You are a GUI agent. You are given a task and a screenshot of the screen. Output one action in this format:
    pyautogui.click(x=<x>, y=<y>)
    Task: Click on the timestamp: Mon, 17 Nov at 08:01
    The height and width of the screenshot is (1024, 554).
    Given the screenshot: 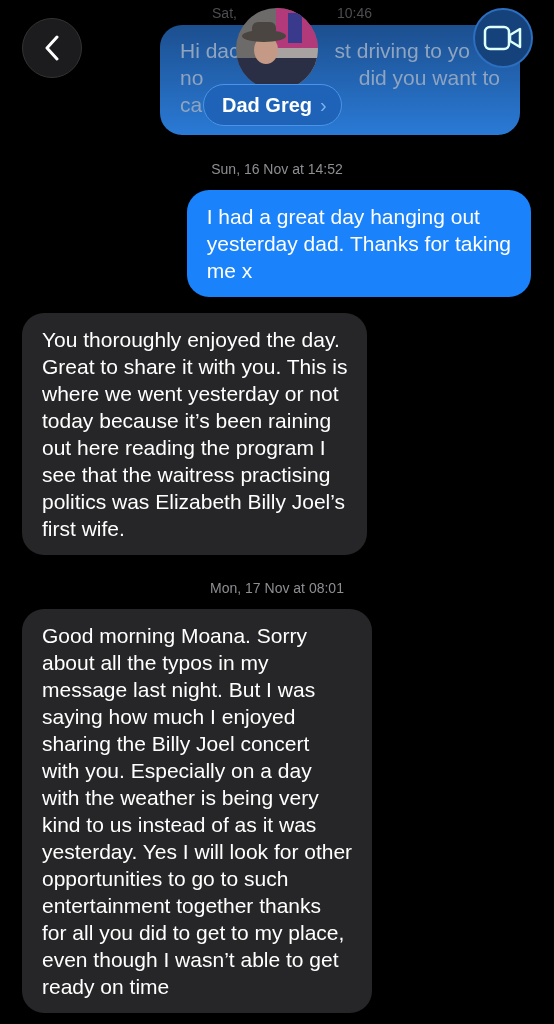 What is the action you would take?
    pyautogui.click(x=277, y=588)
    